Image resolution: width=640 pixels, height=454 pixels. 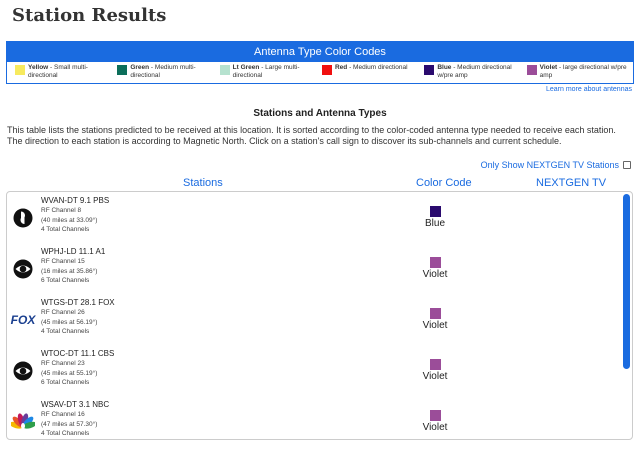 I want to click on station-distance: (45 miles at 55.19°), so click(x=69, y=373).